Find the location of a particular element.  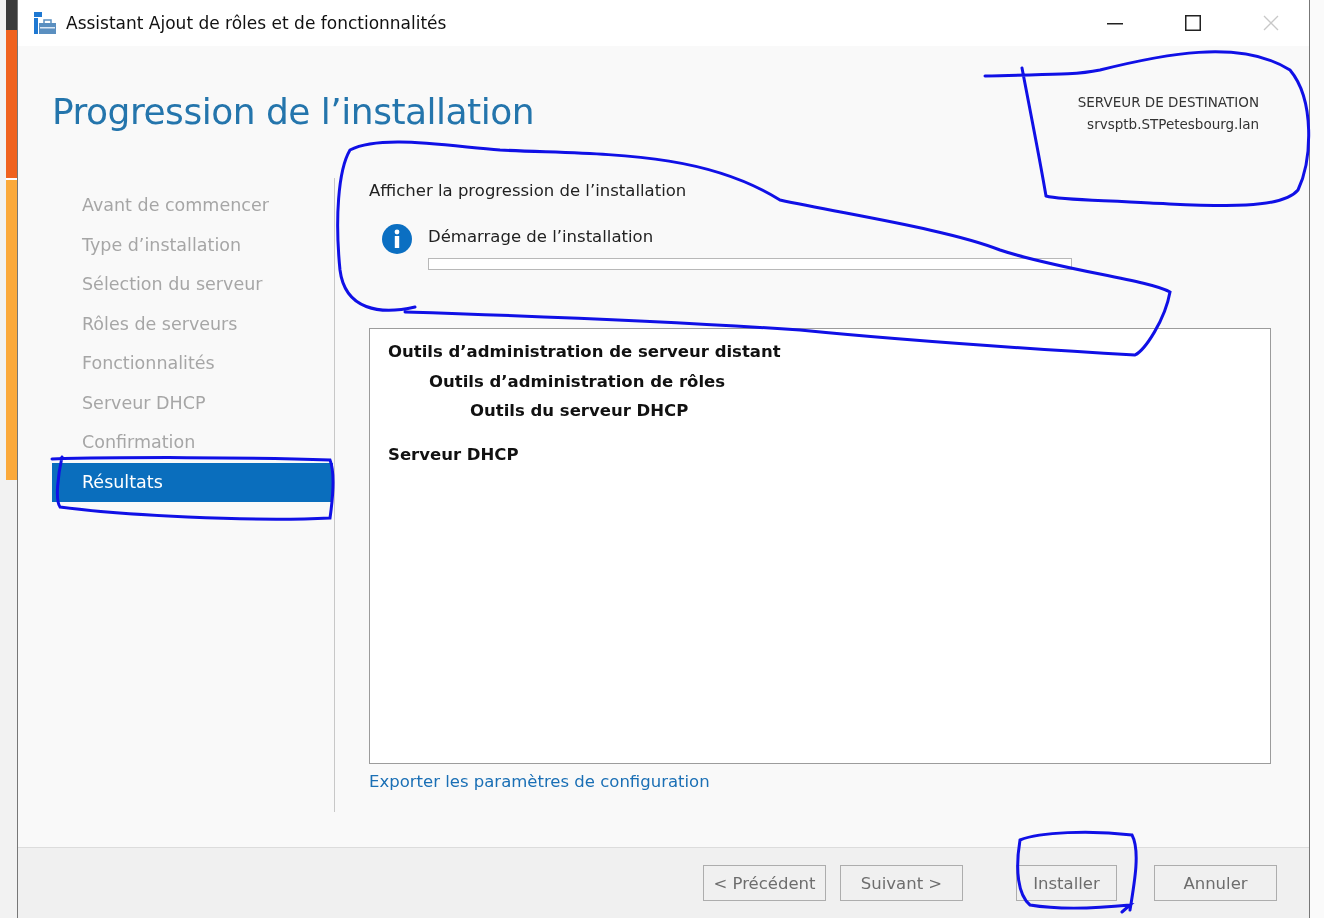

info-icon is located at coordinates (397, 239).